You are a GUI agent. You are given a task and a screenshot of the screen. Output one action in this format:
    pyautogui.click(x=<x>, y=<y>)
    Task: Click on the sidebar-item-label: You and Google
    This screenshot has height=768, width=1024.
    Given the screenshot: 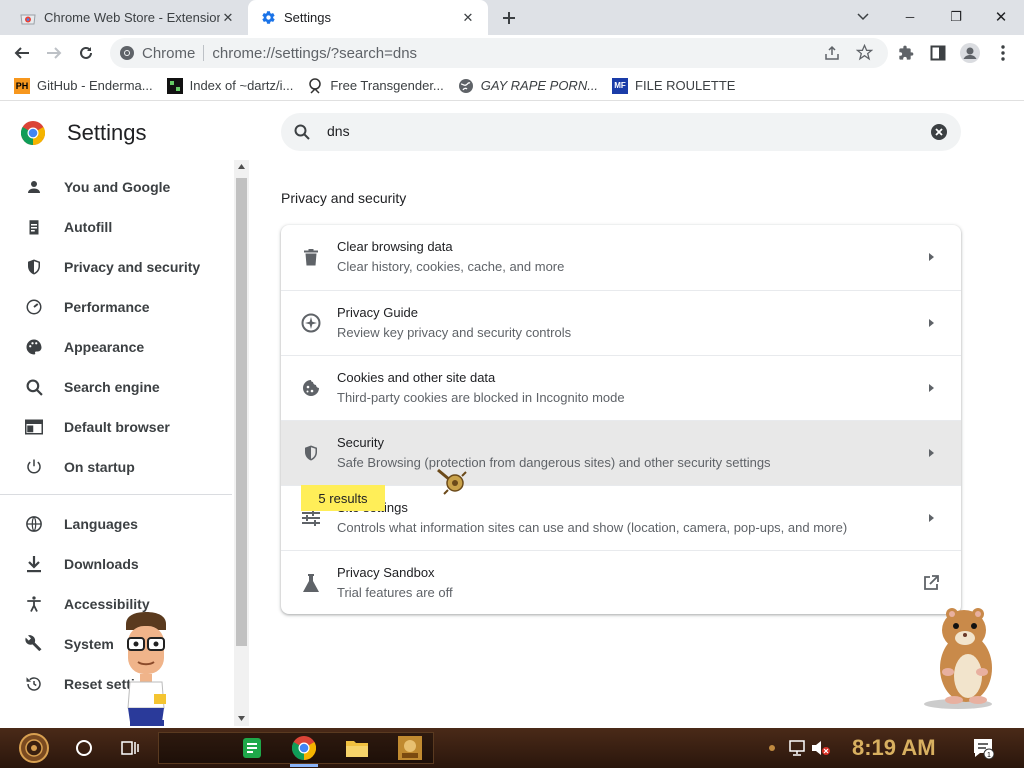 What is the action you would take?
    pyautogui.click(x=117, y=187)
    